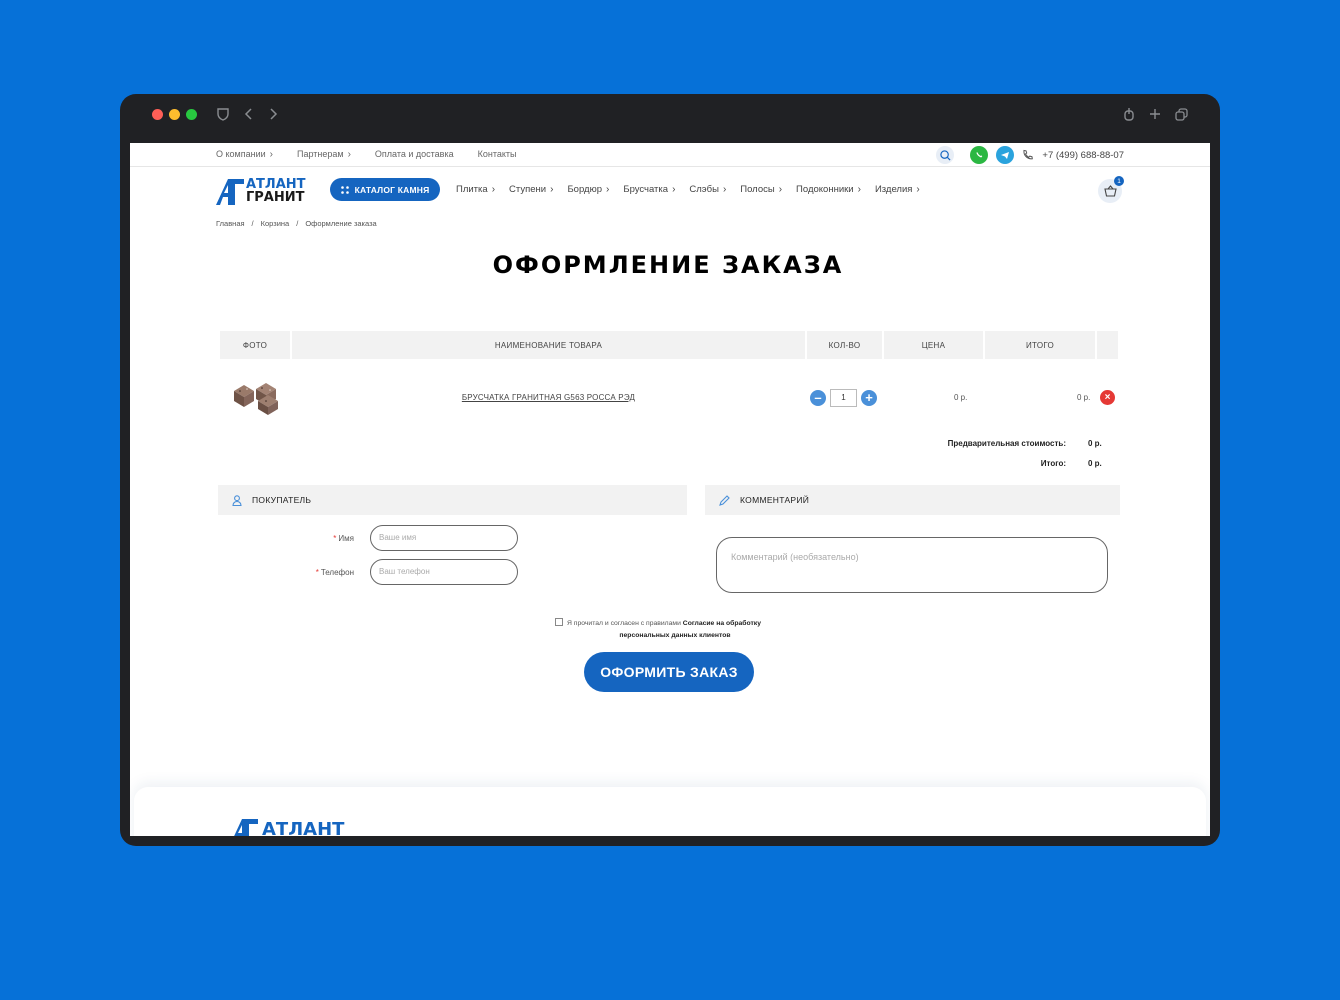 This screenshot has height=1000, width=1340. I want to click on name-input: Ваше имя, so click(444, 538).